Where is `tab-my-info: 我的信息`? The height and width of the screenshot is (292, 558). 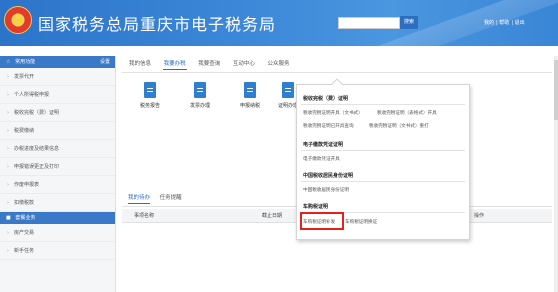 tab-my-info: 我的信息 is located at coordinates (140, 64).